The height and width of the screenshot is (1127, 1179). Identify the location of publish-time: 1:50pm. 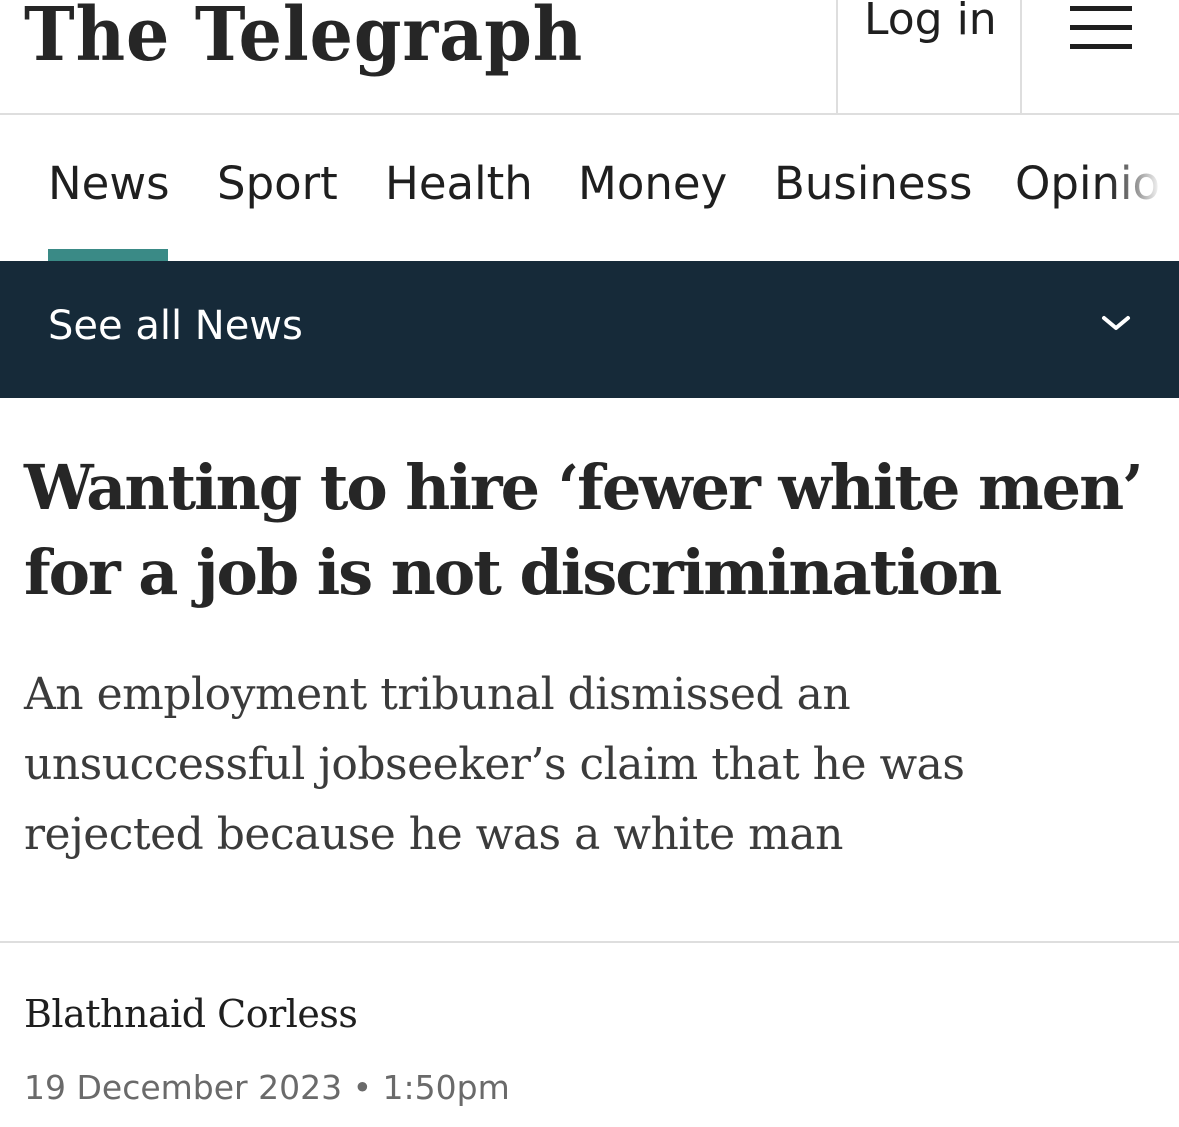
(446, 1087).